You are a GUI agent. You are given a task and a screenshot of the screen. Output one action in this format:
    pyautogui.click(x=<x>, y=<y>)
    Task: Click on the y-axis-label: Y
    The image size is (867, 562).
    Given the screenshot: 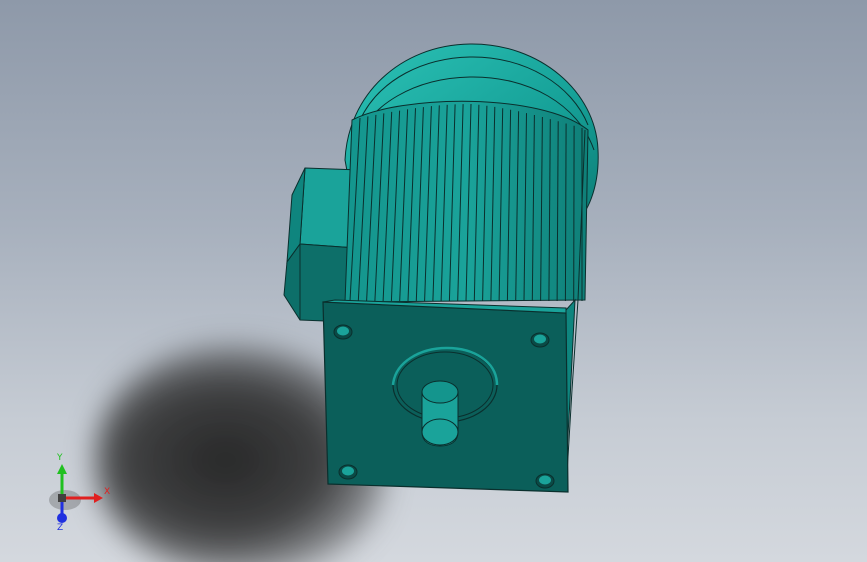 What is the action you would take?
    pyautogui.click(x=60, y=458)
    